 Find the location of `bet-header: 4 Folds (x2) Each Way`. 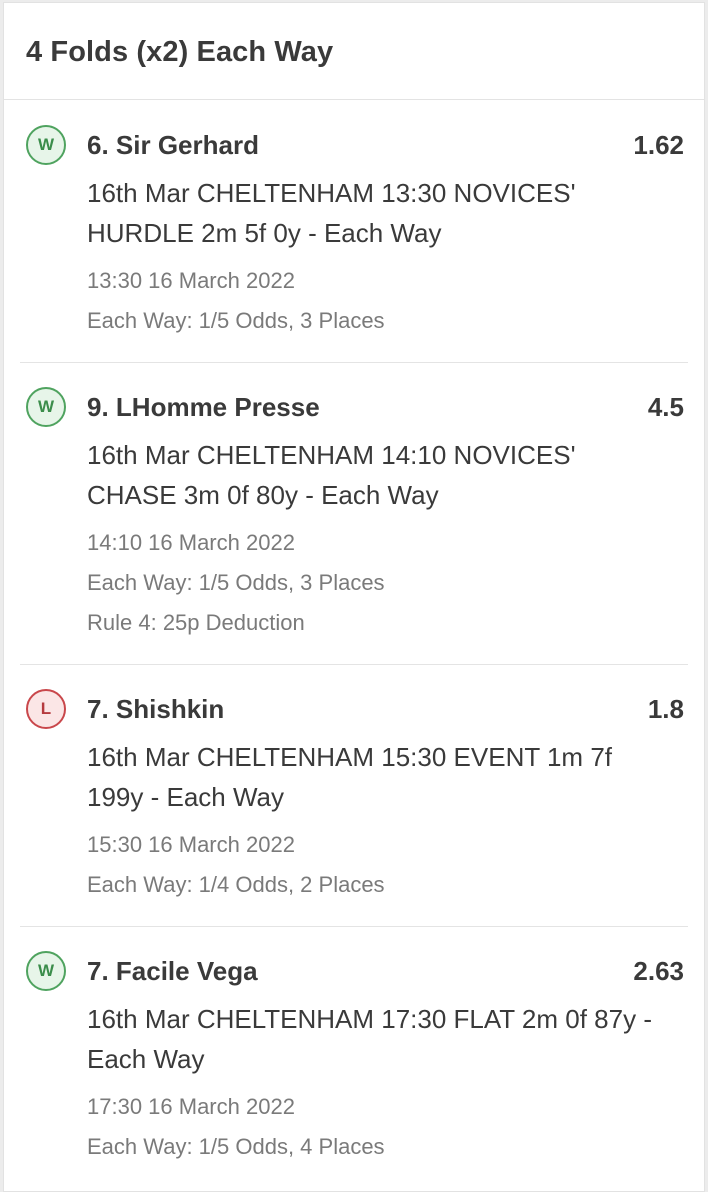

bet-header: 4 Folds (x2) Each Way is located at coordinates (354, 51).